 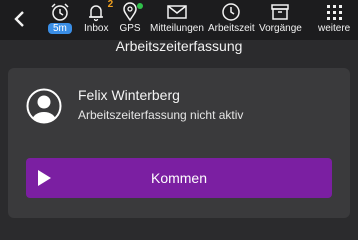 I want to click on toolbar-inbox: 2 Inbox, so click(x=98, y=19).